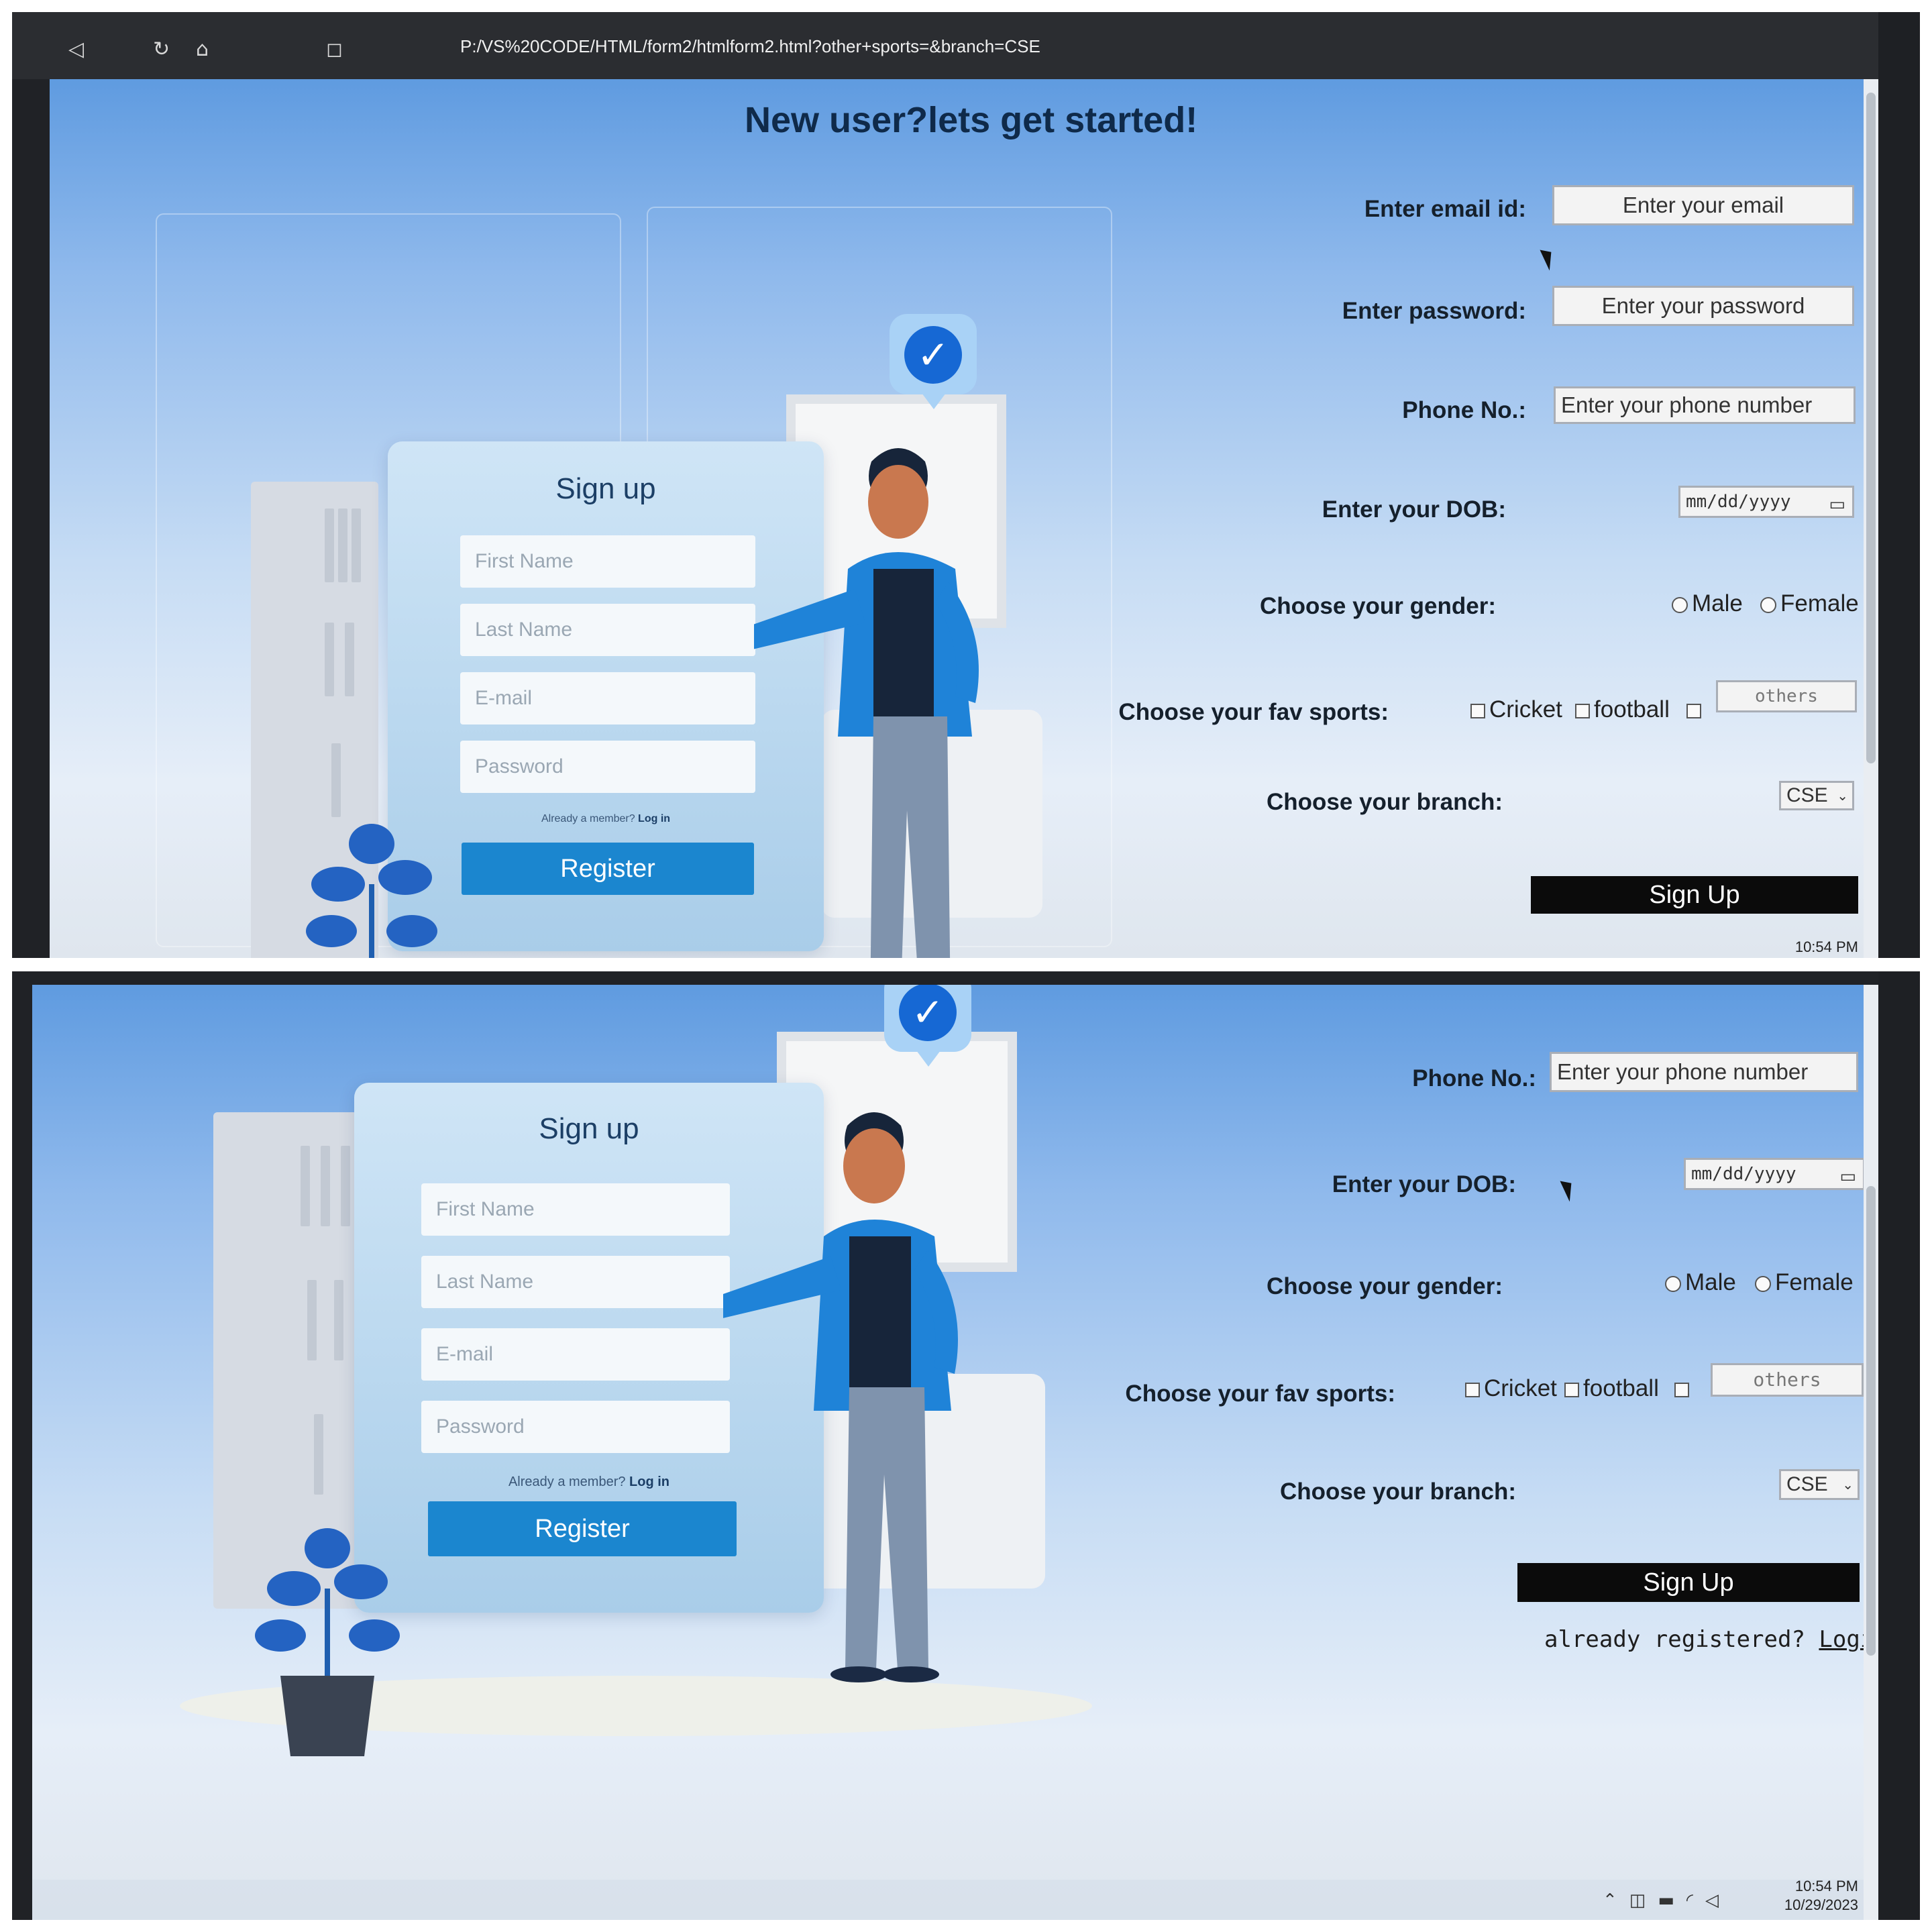  What do you see at coordinates (971, 120) in the screenshot?
I see `page-title: New user?lets get started!` at bounding box center [971, 120].